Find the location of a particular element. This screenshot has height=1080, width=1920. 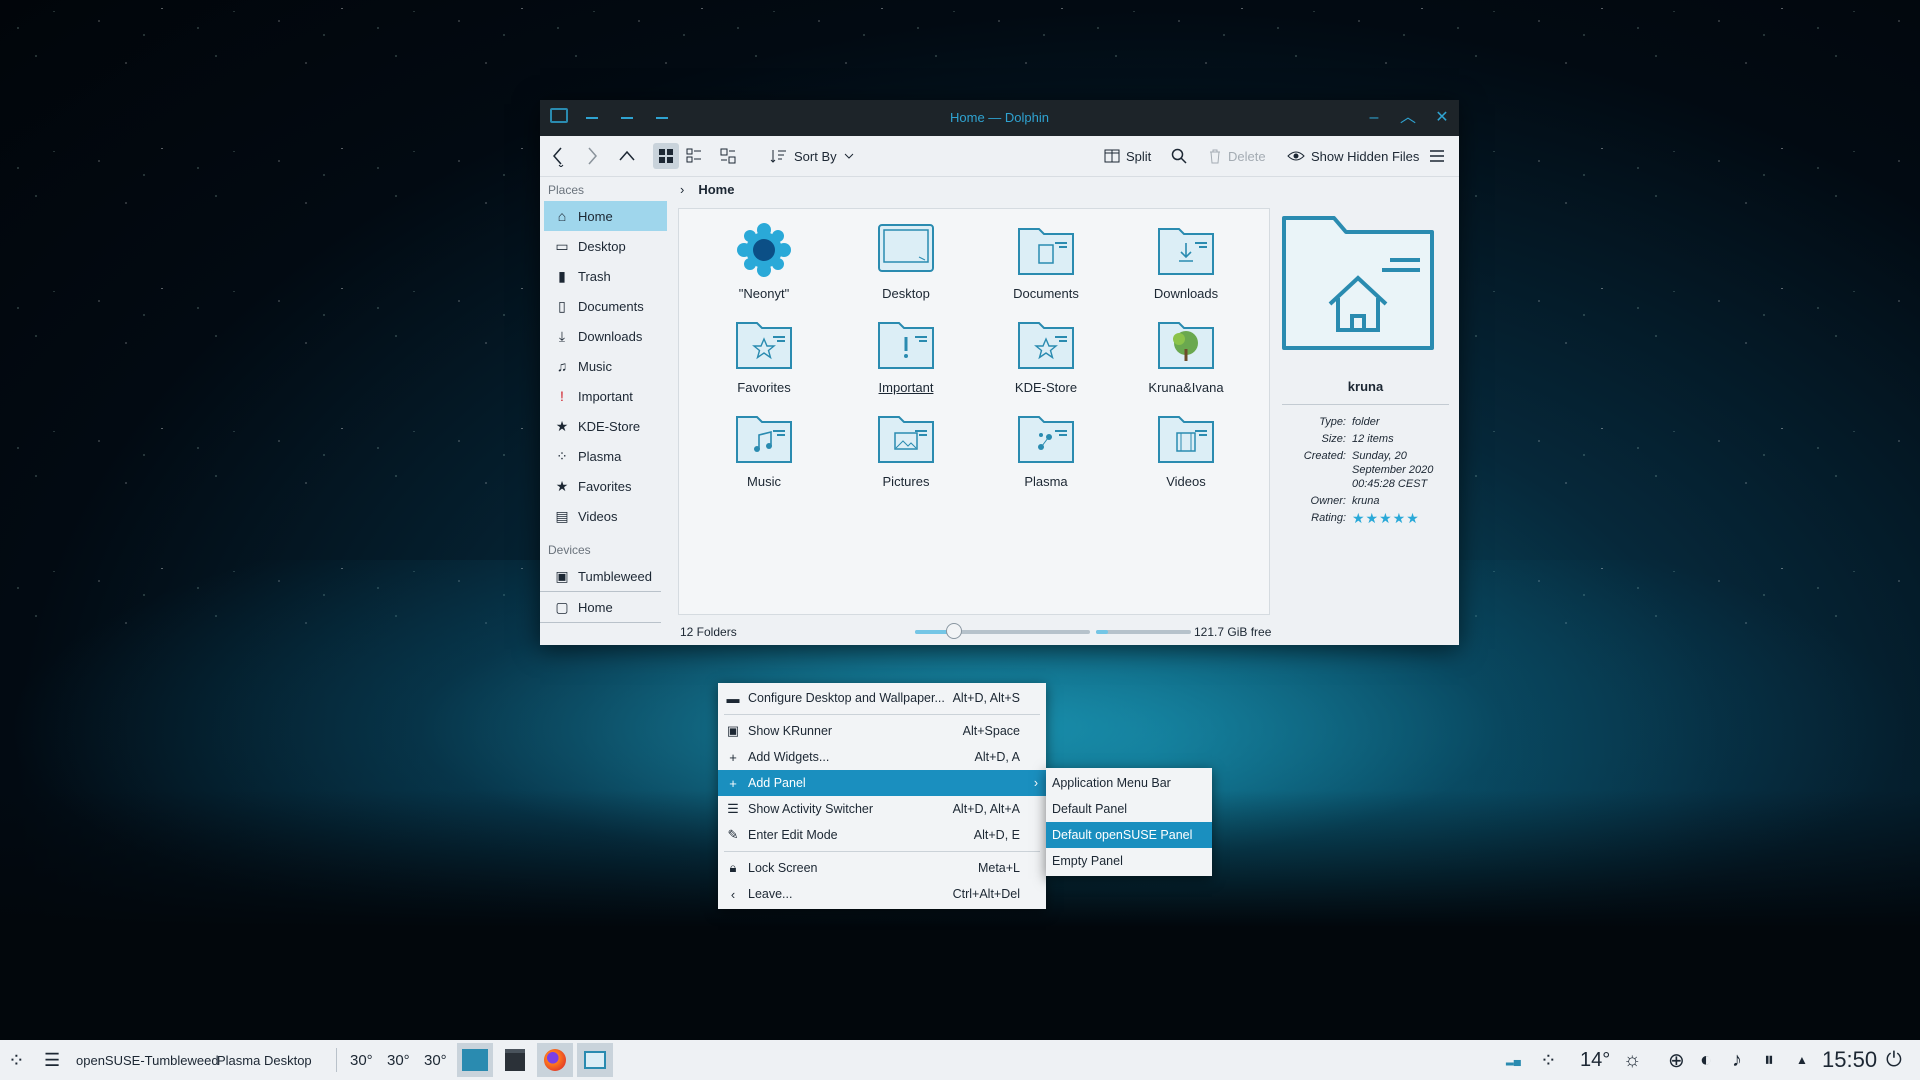

sidebar-item-desktop: ▭ Desktop is located at coordinates (605, 246).